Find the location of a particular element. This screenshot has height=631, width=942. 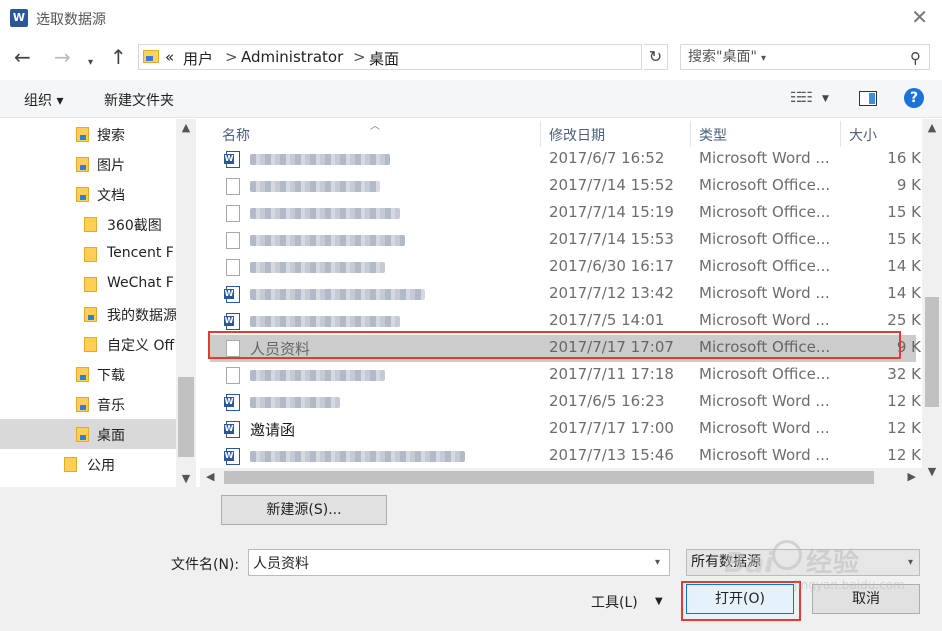

file-row: 2017/6/5 16:23 Microsoft Word ... 12 K is located at coordinates (565, 402).